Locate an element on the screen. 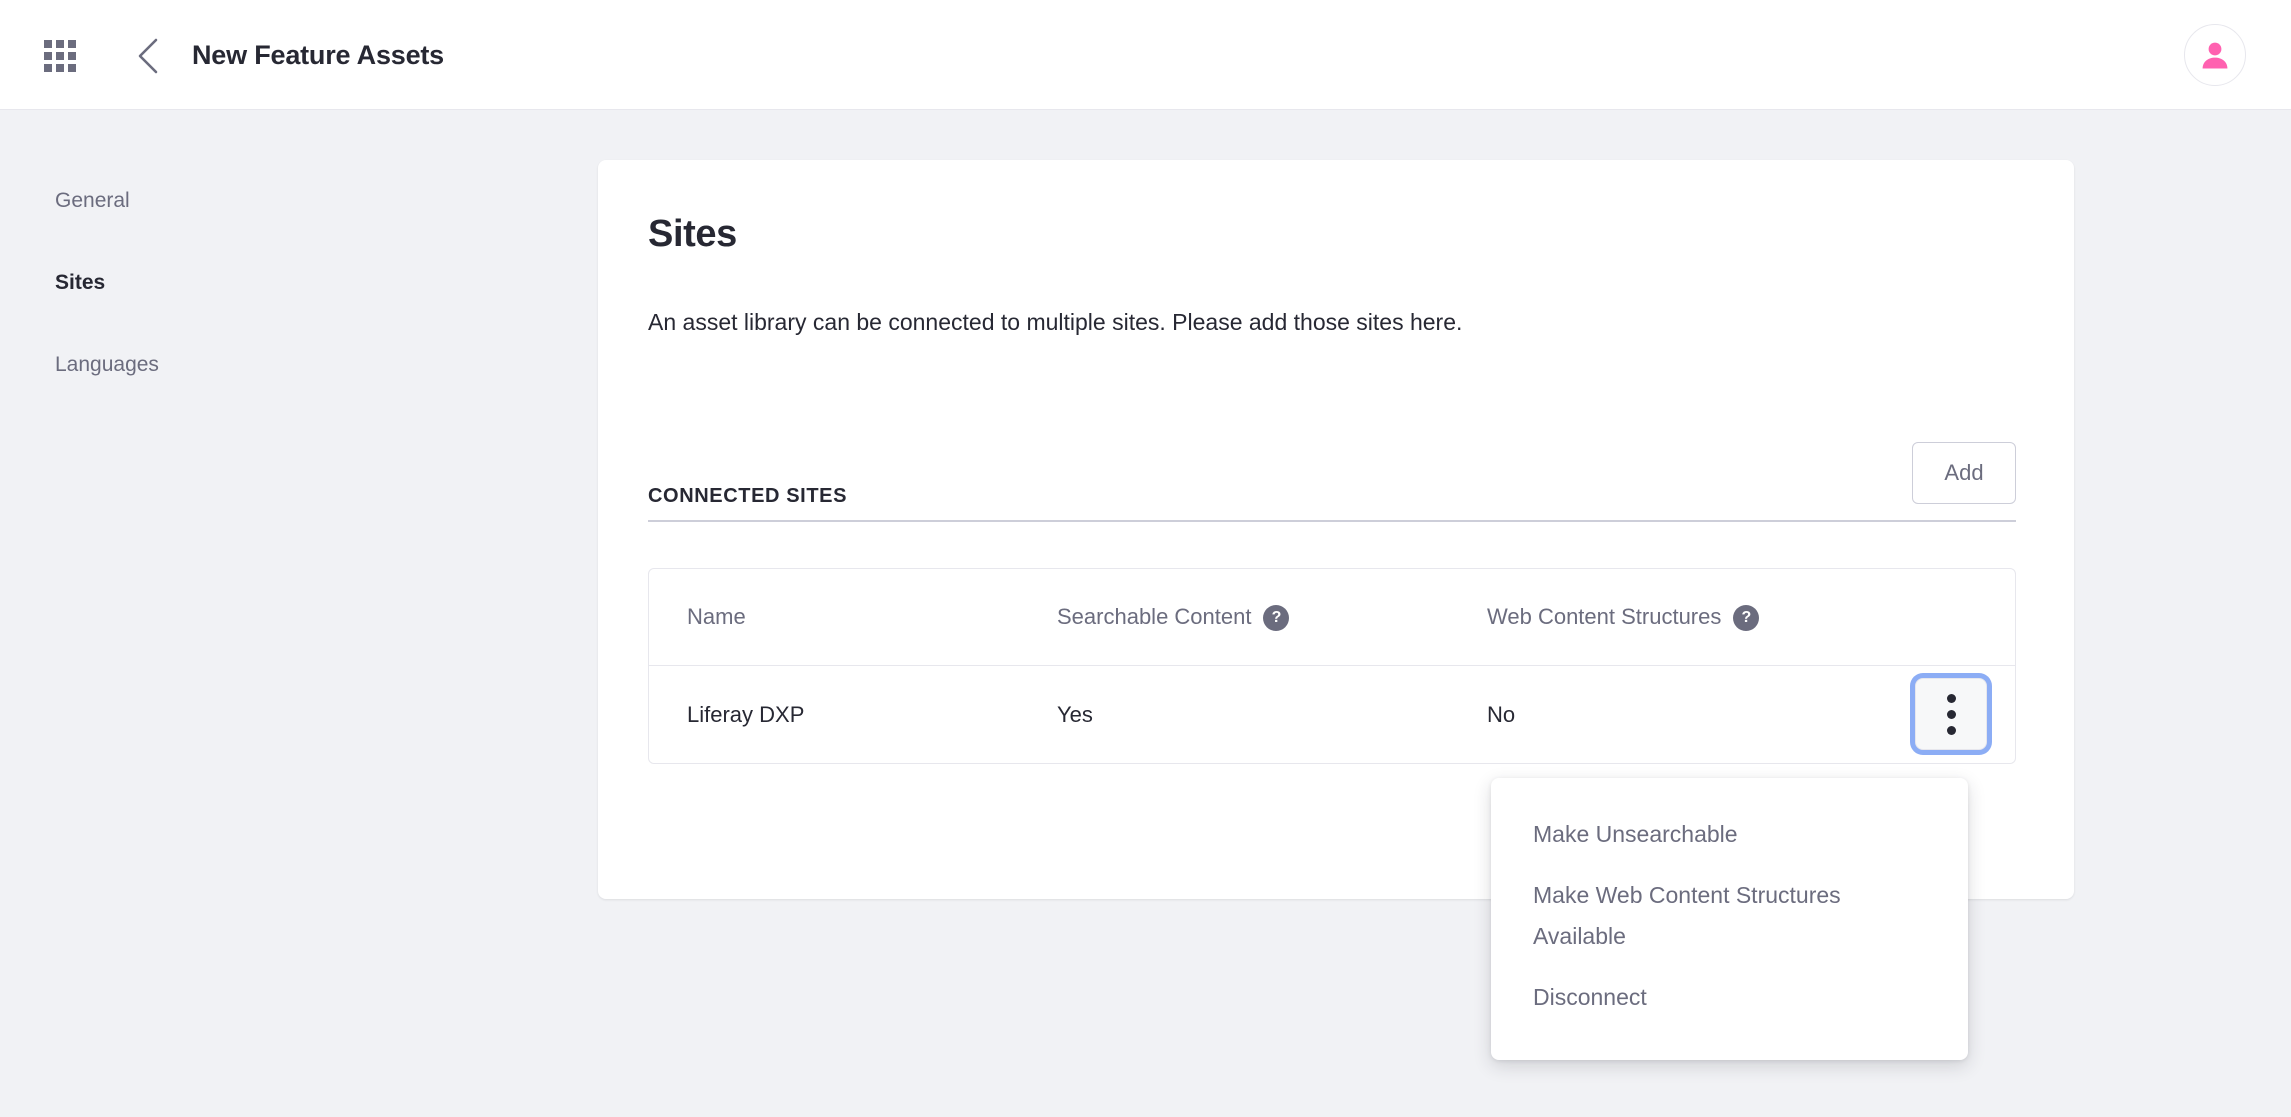 The height and width of the screenshot is (1117, 2291). sidebar-item-general: General is located at coordinates (299, 200).